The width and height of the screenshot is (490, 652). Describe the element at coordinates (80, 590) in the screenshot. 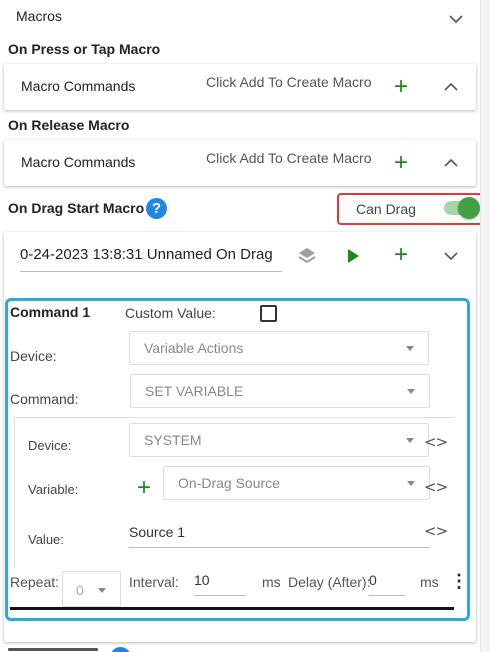

I see `repeat-select-value: 0` at that location.